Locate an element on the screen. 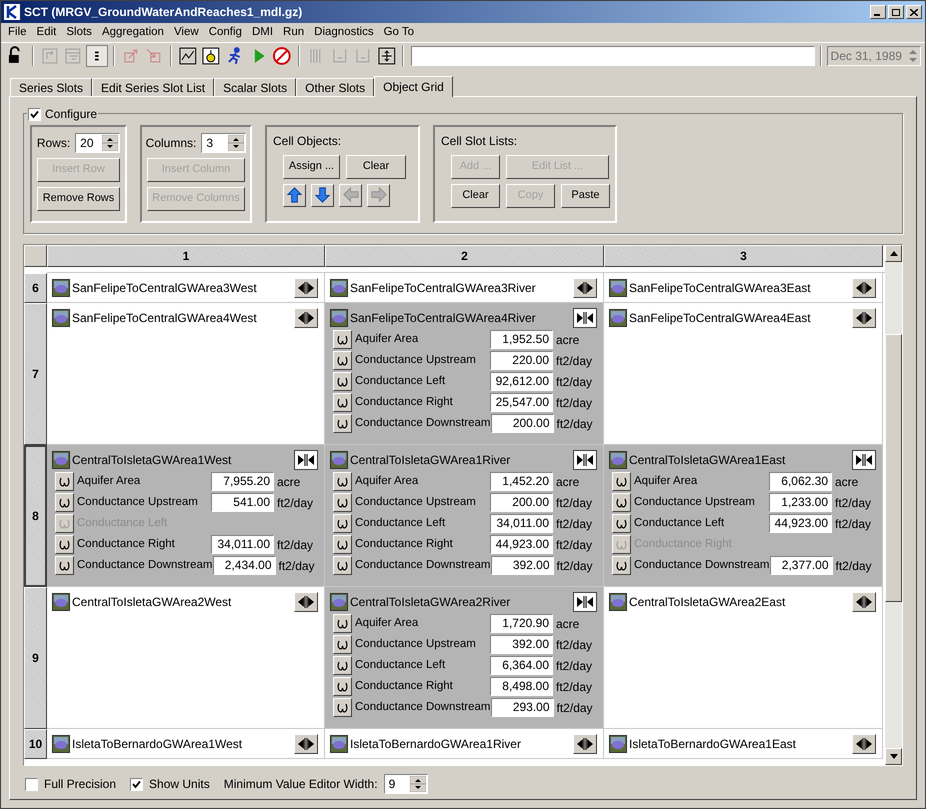 The height and width of the screenshot is (809, 926). value-field: 34,011.00 is located at coordinates (521, 523).